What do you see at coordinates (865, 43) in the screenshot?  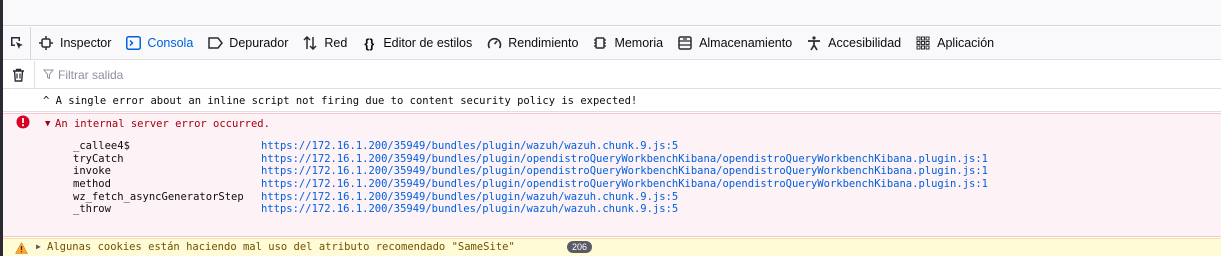 I see `tab-accessibility-label: Accesibilidad` at bounding box center [865, 43].